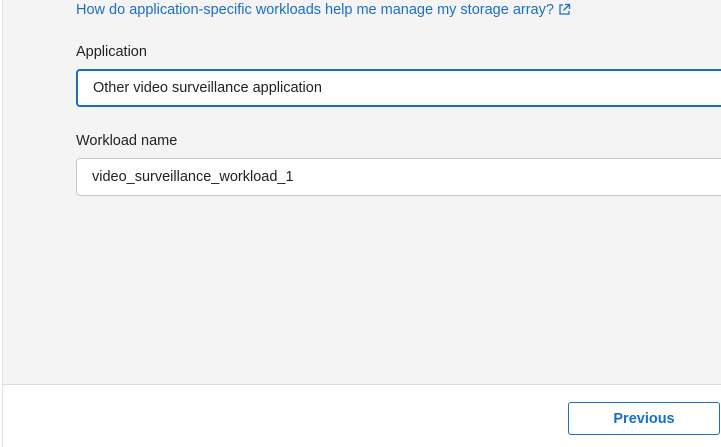  I want to click on application-label: Application, so click(111, 52).